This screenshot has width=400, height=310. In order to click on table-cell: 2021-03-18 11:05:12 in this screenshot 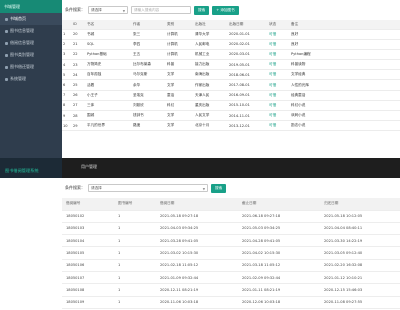, I will do `click(279, 265)`.